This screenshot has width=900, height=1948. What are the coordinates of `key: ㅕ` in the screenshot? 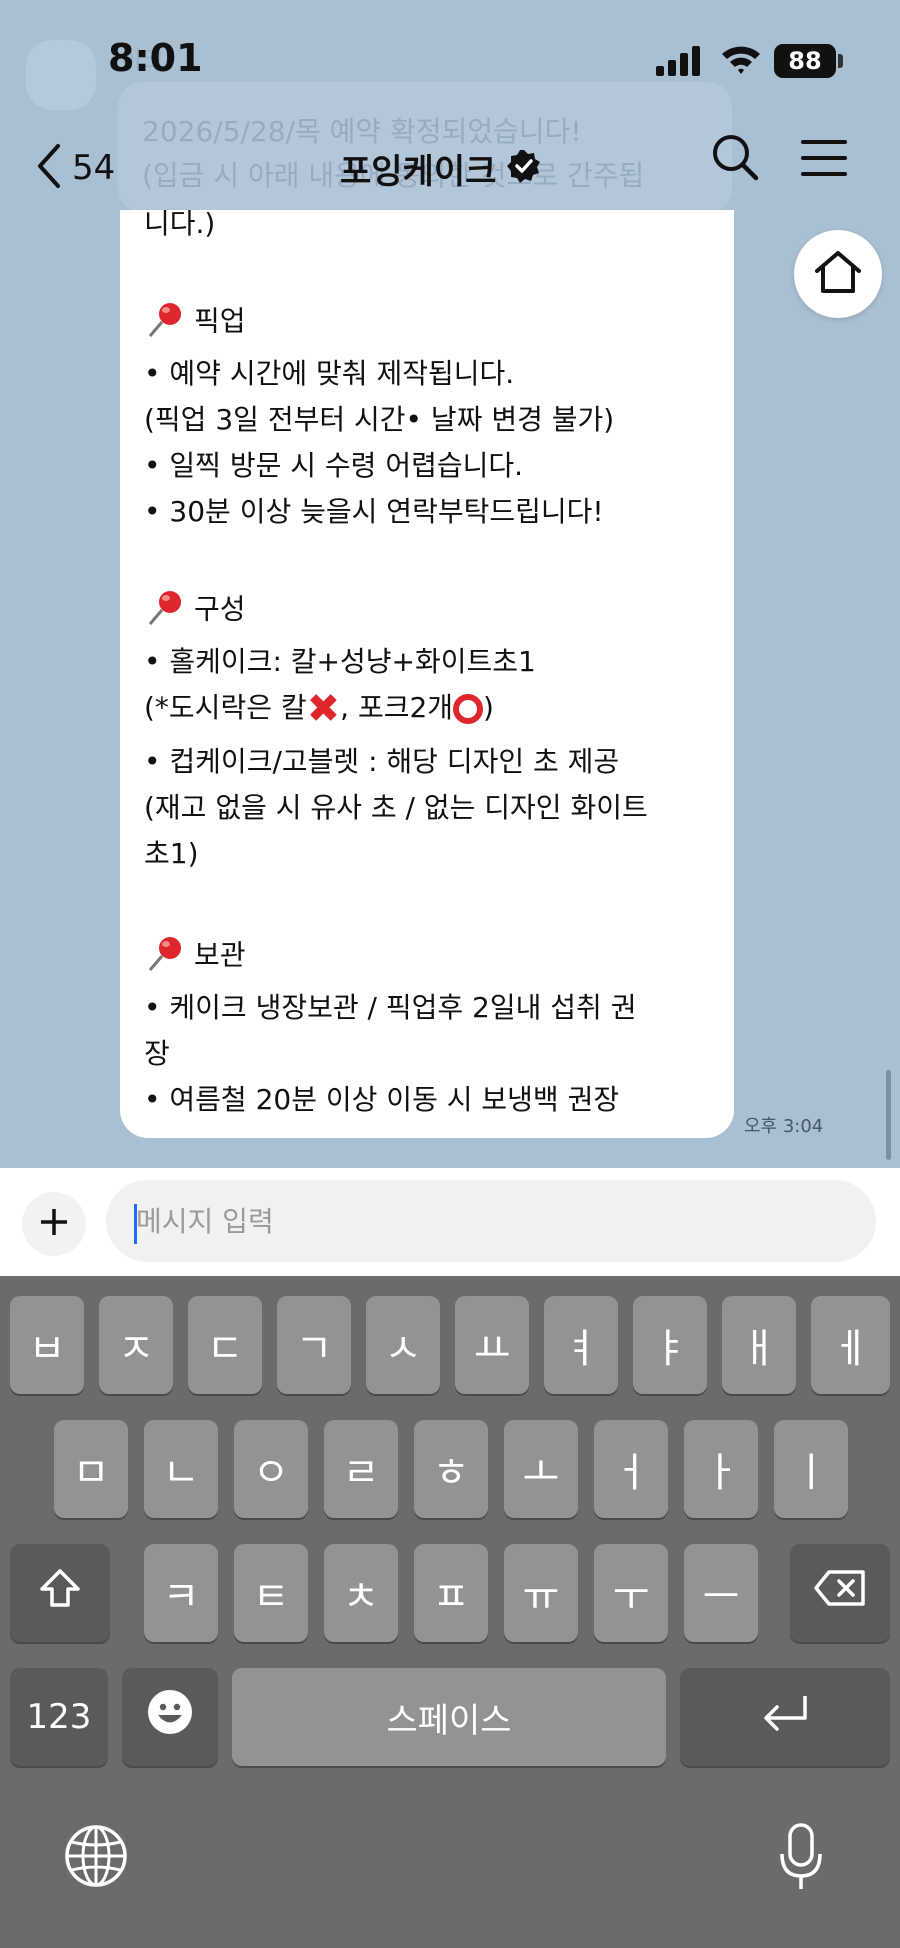 It's located at (581, 1345).